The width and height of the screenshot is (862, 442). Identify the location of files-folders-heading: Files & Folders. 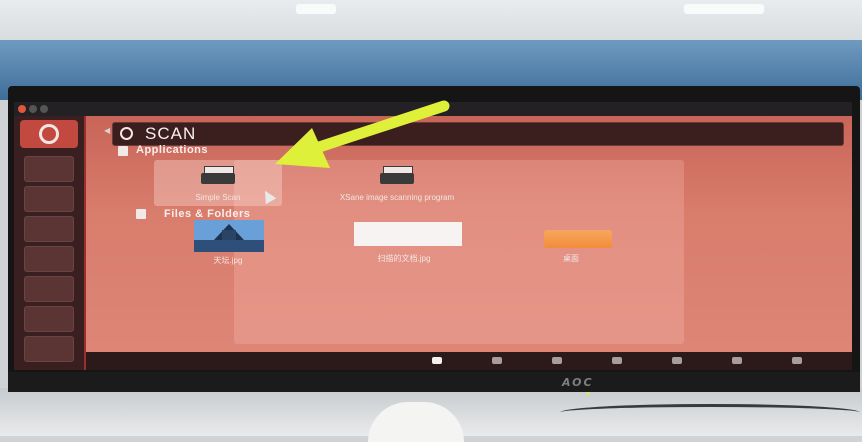
(207, 214).